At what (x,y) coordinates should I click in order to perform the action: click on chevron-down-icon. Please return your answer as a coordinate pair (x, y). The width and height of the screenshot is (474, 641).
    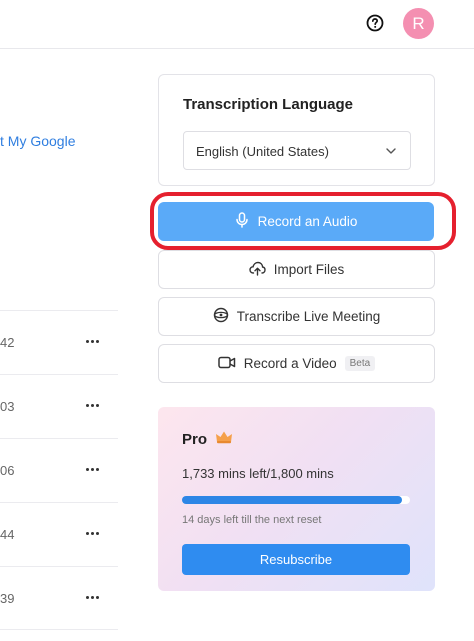
    Looking at the image, I should click on (391, 150).